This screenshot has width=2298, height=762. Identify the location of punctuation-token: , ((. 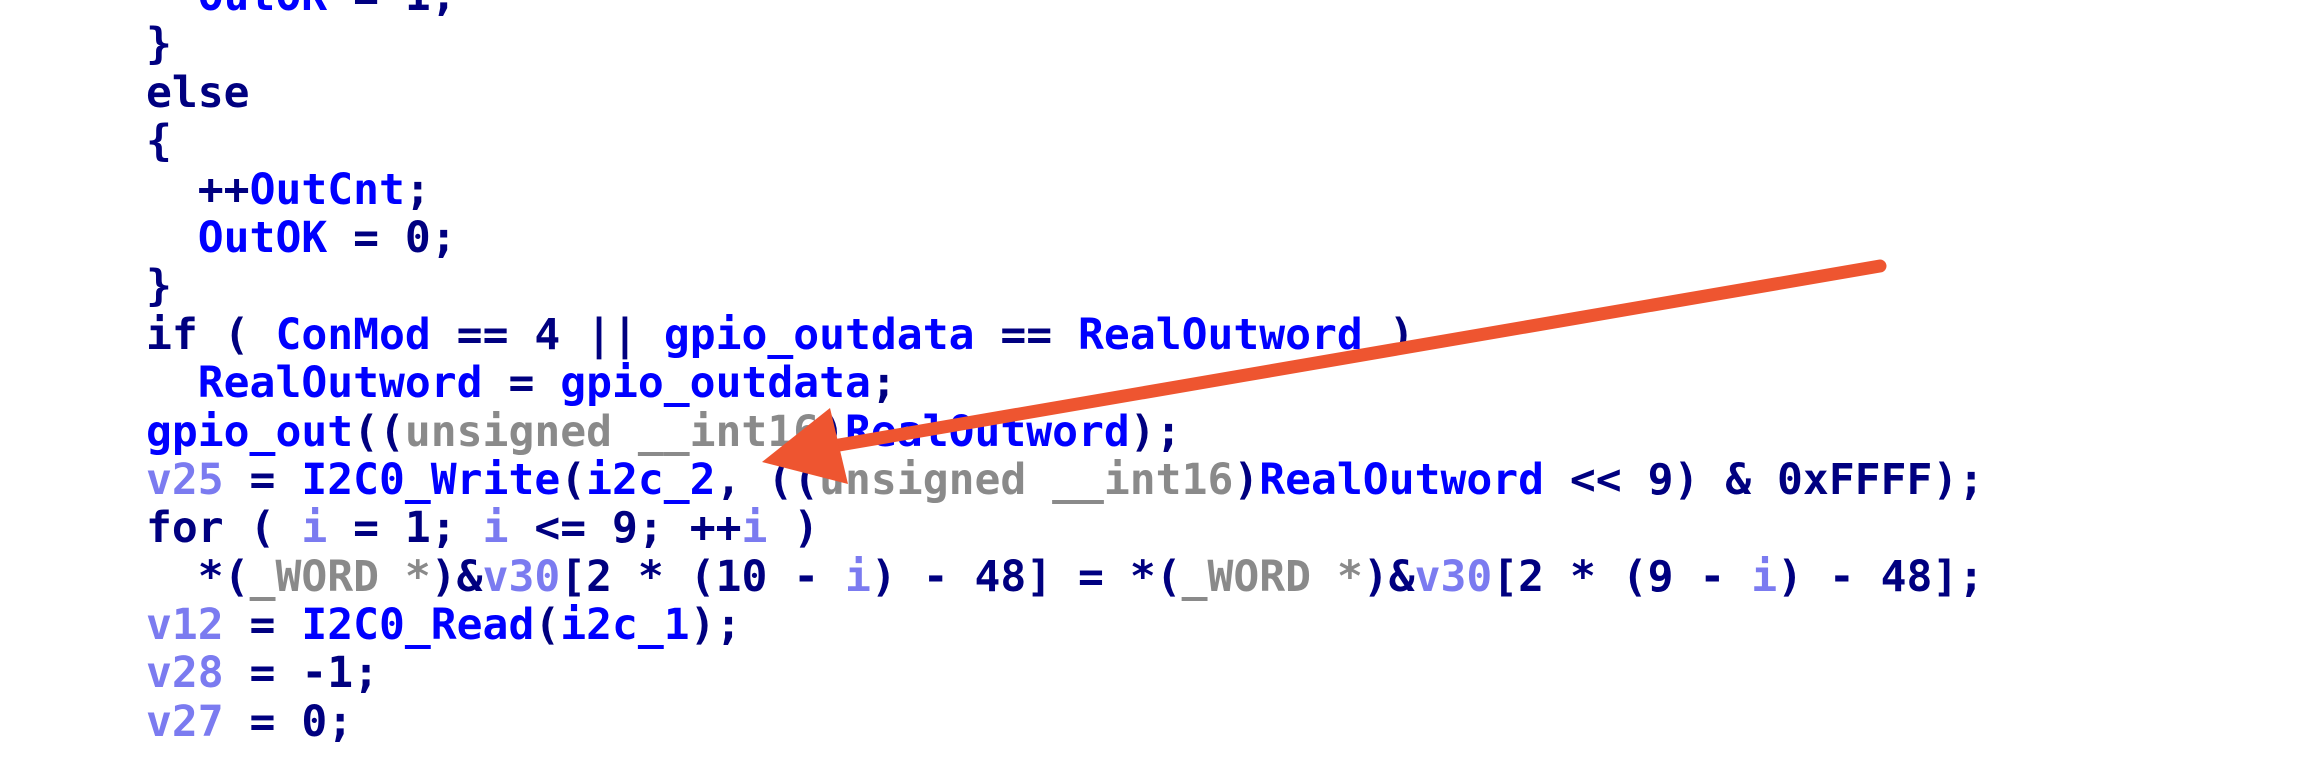
(767, 479).